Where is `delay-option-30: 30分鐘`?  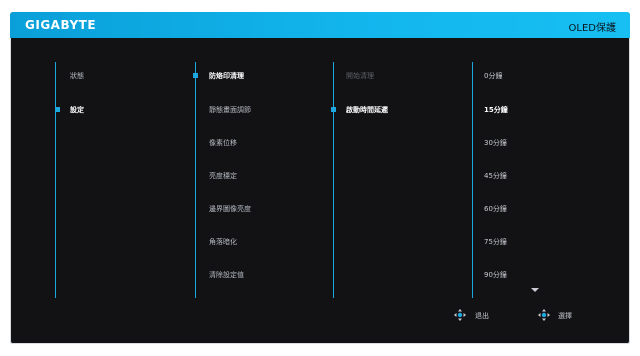
delay-option-30: 30分鐘 is located at coordinates (495, 143).